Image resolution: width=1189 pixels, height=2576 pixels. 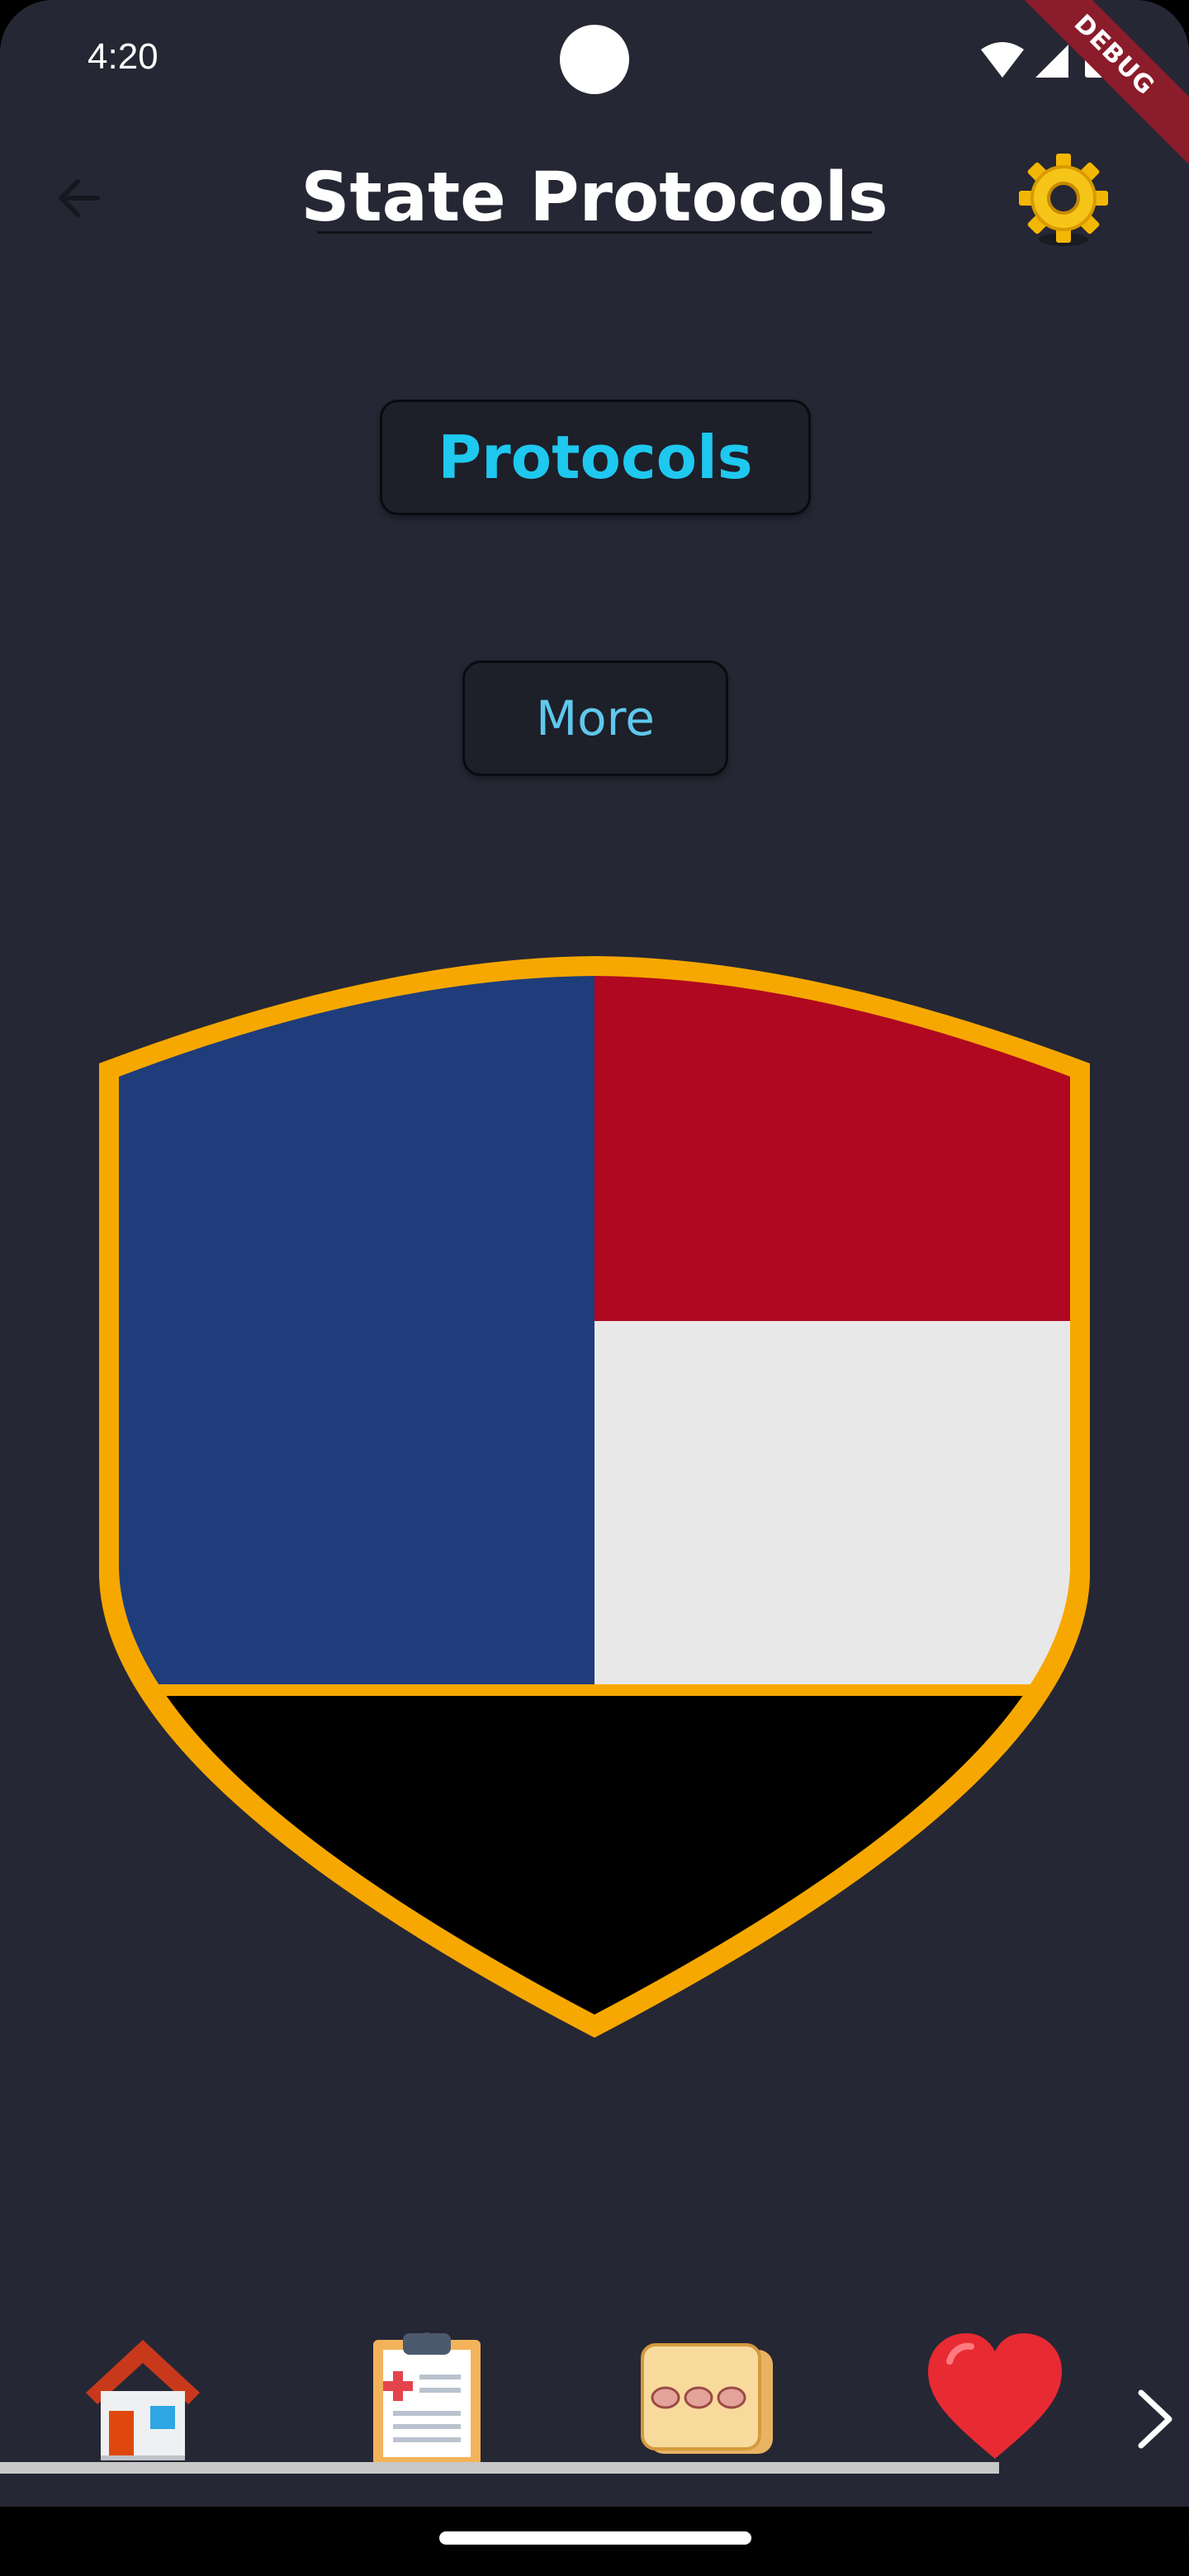 I want to click on house-icon, so click(x=143, y=2398).